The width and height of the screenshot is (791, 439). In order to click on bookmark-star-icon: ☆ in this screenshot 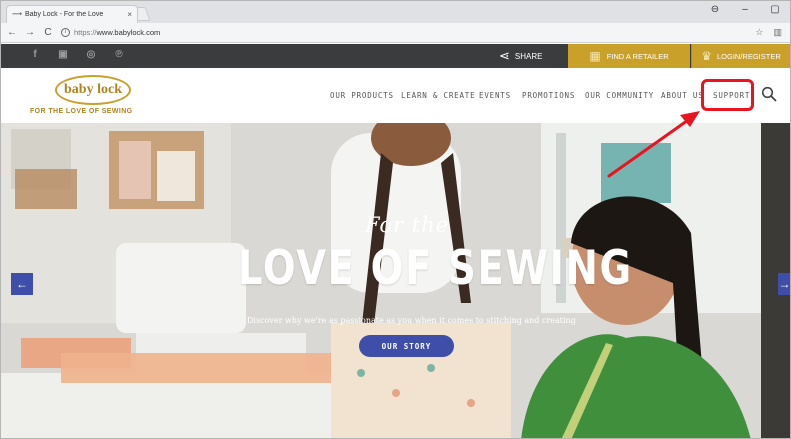, I will do `click(759, 32)`.